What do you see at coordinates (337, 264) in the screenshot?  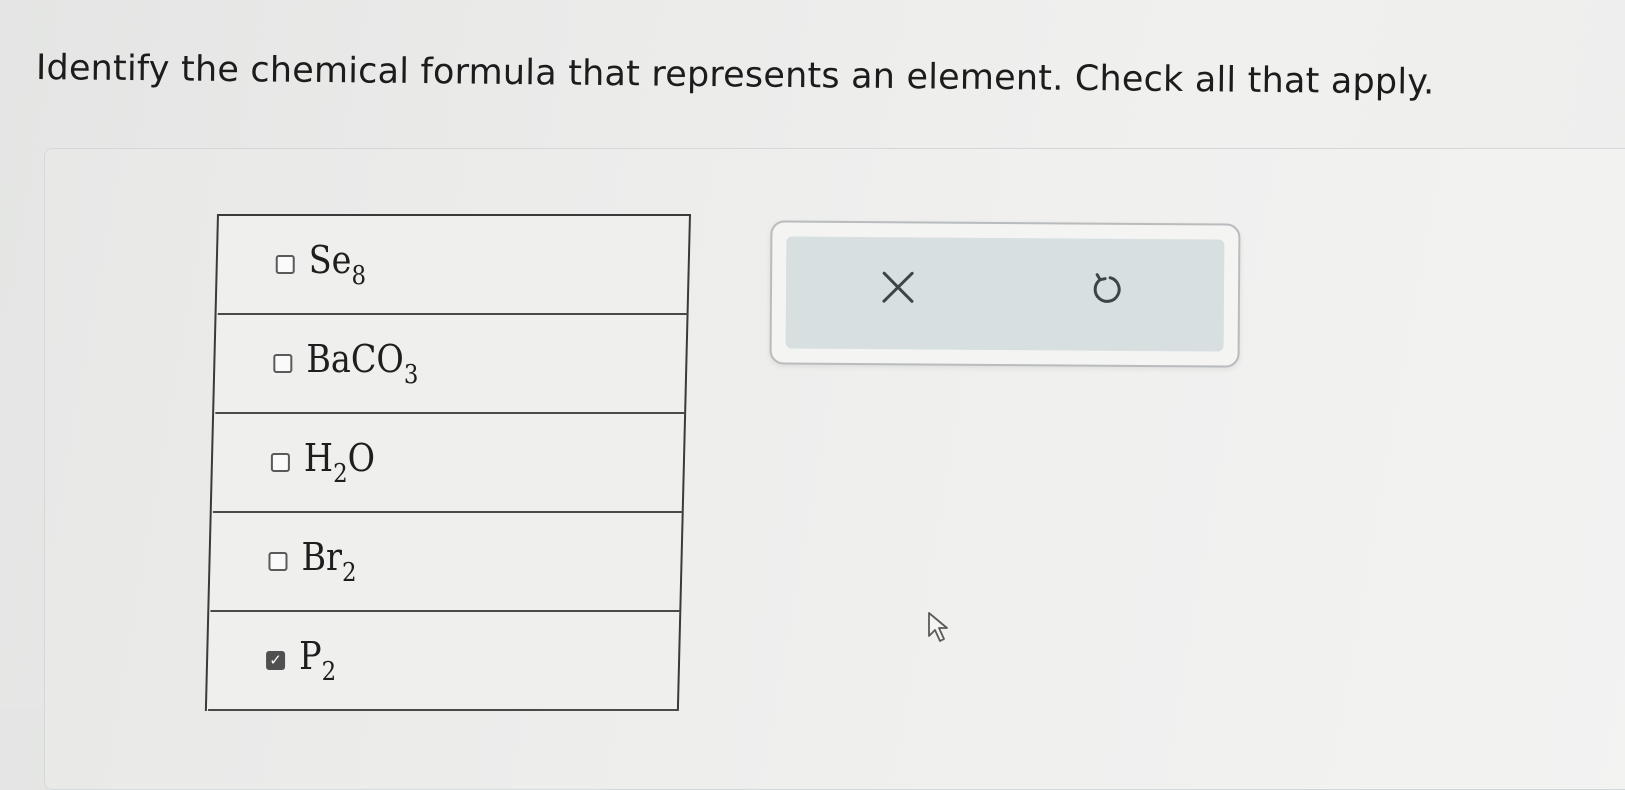 I see `option-formula: Se8` at bounding box center [337, 264].